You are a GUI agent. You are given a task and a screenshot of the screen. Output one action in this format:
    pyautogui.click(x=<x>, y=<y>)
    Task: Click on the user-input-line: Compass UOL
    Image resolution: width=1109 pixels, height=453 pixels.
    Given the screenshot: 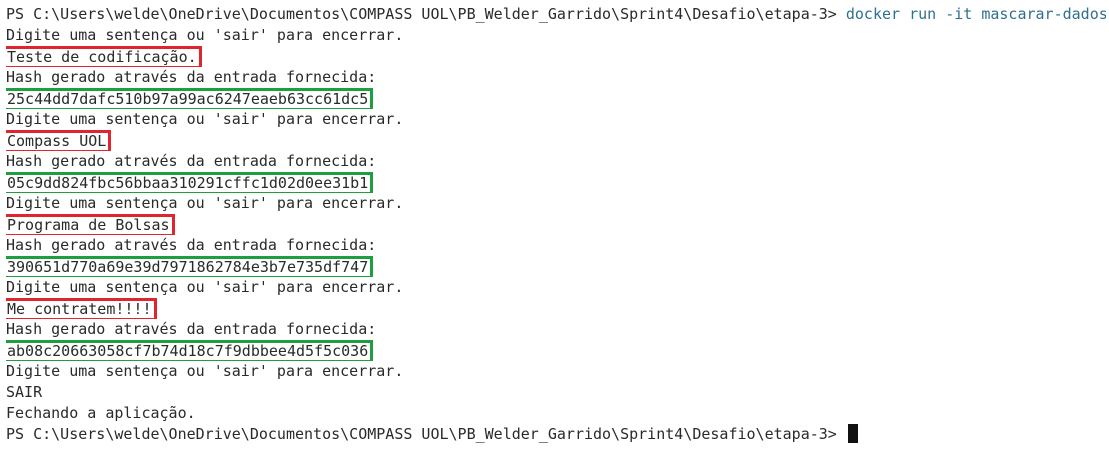 What is the action you would take?
    pyautogui.click(x=556, y=140)
    